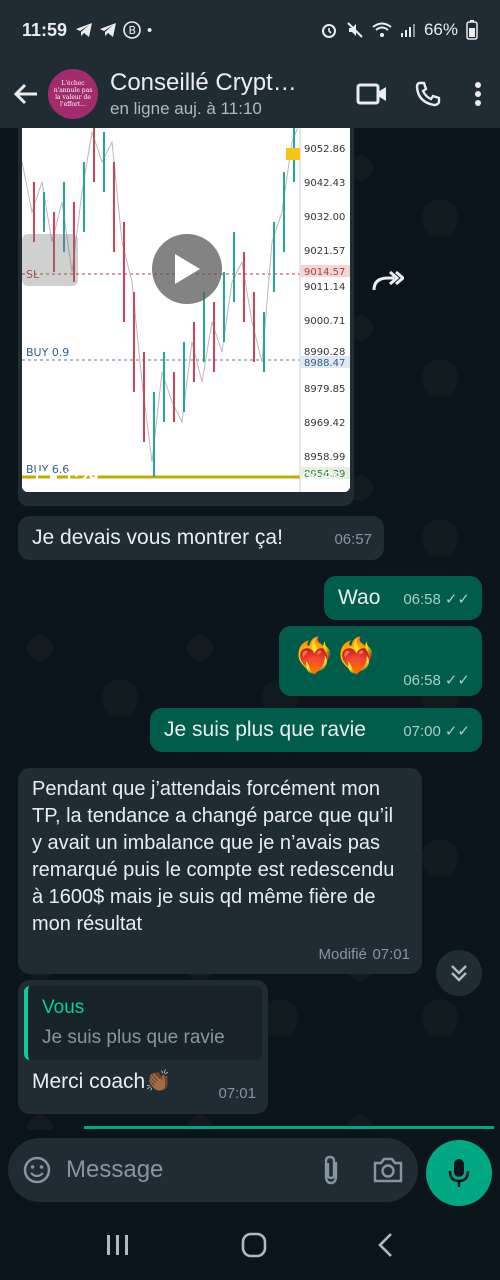  What do you see at coordinates (324, 251) in the screenshot?
I see `price-tick: 9021.57` at bounding box center [324, 251].